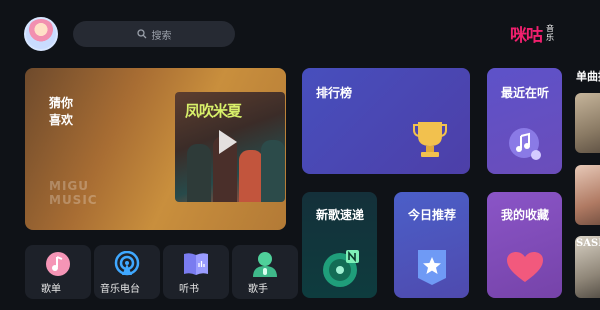 This screenshot has width=600, height=310. What do you see at coordinates (127, 263) in the screenshot?
I see `radio-icon` at bounding box center [127, 263].